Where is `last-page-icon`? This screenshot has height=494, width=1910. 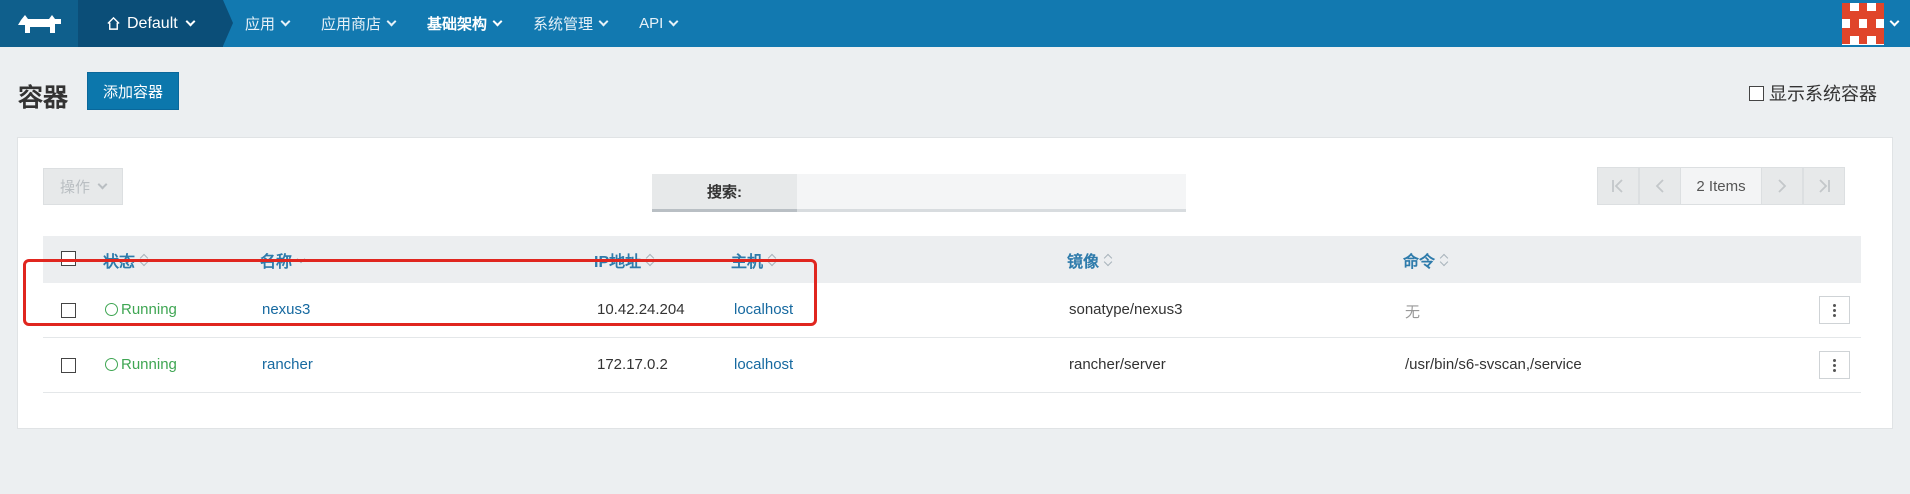
last-page-icon is located at coordinates (1824, 186).